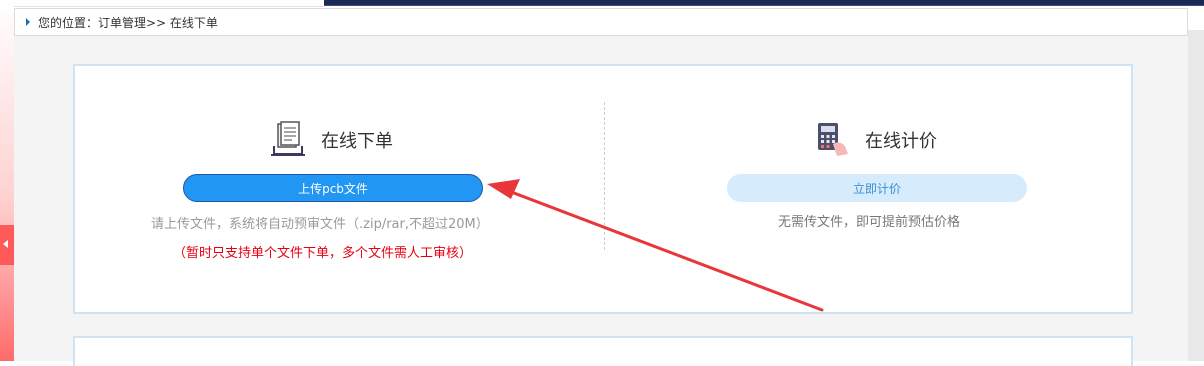  Describe the element at coordinates (357, 141) in the screenshot. I see `online-order-title: 在线下单` at that location.